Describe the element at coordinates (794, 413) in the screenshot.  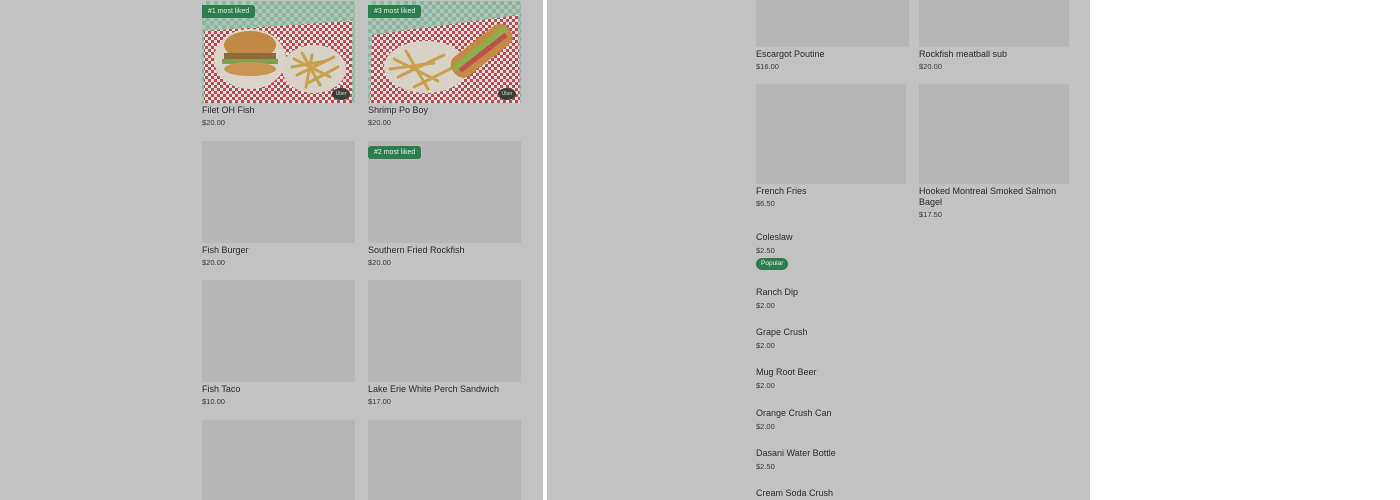
I see `menu-item-name: Orange Crush Can` at that location.